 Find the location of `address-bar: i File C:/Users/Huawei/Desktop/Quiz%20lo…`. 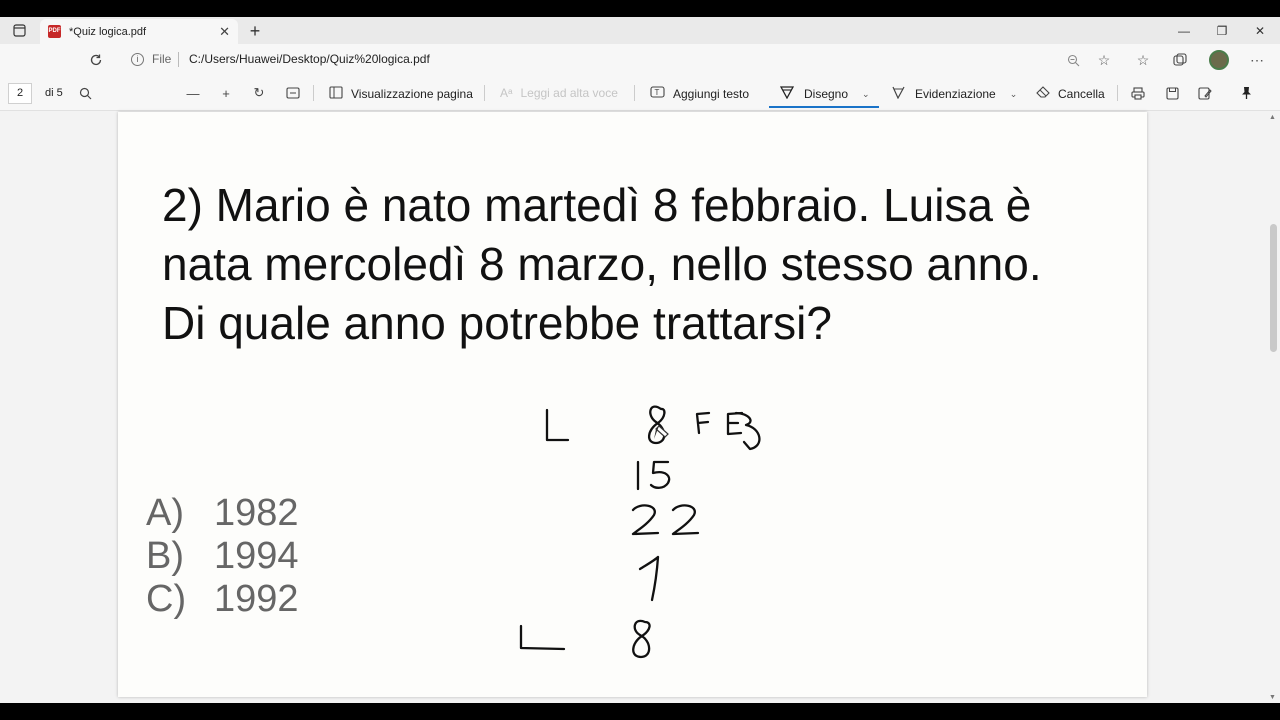

address-bar: i File C:/Users/Huawei/Desktop/Quiz%20lo… is located at coordinates (640, 60).